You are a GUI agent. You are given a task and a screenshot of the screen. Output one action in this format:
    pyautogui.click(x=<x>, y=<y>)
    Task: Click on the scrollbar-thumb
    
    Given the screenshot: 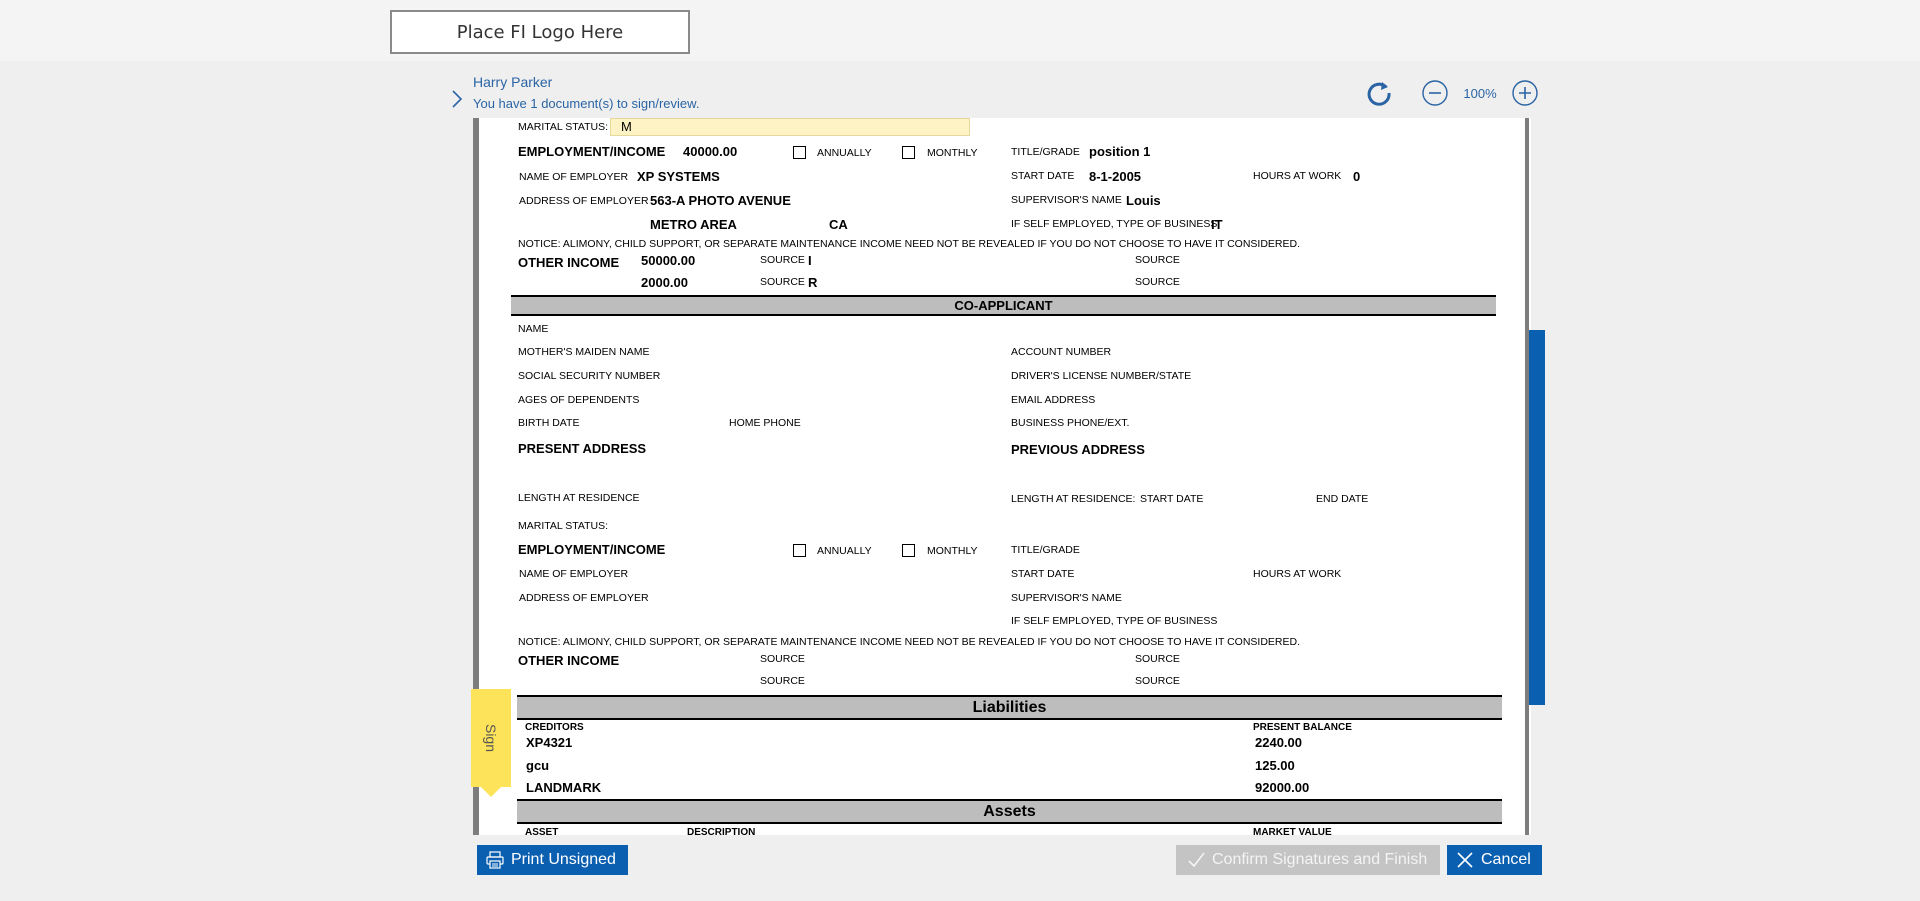 What is the action you would take?
    pyautogui.click(x=1537, y=517)
    